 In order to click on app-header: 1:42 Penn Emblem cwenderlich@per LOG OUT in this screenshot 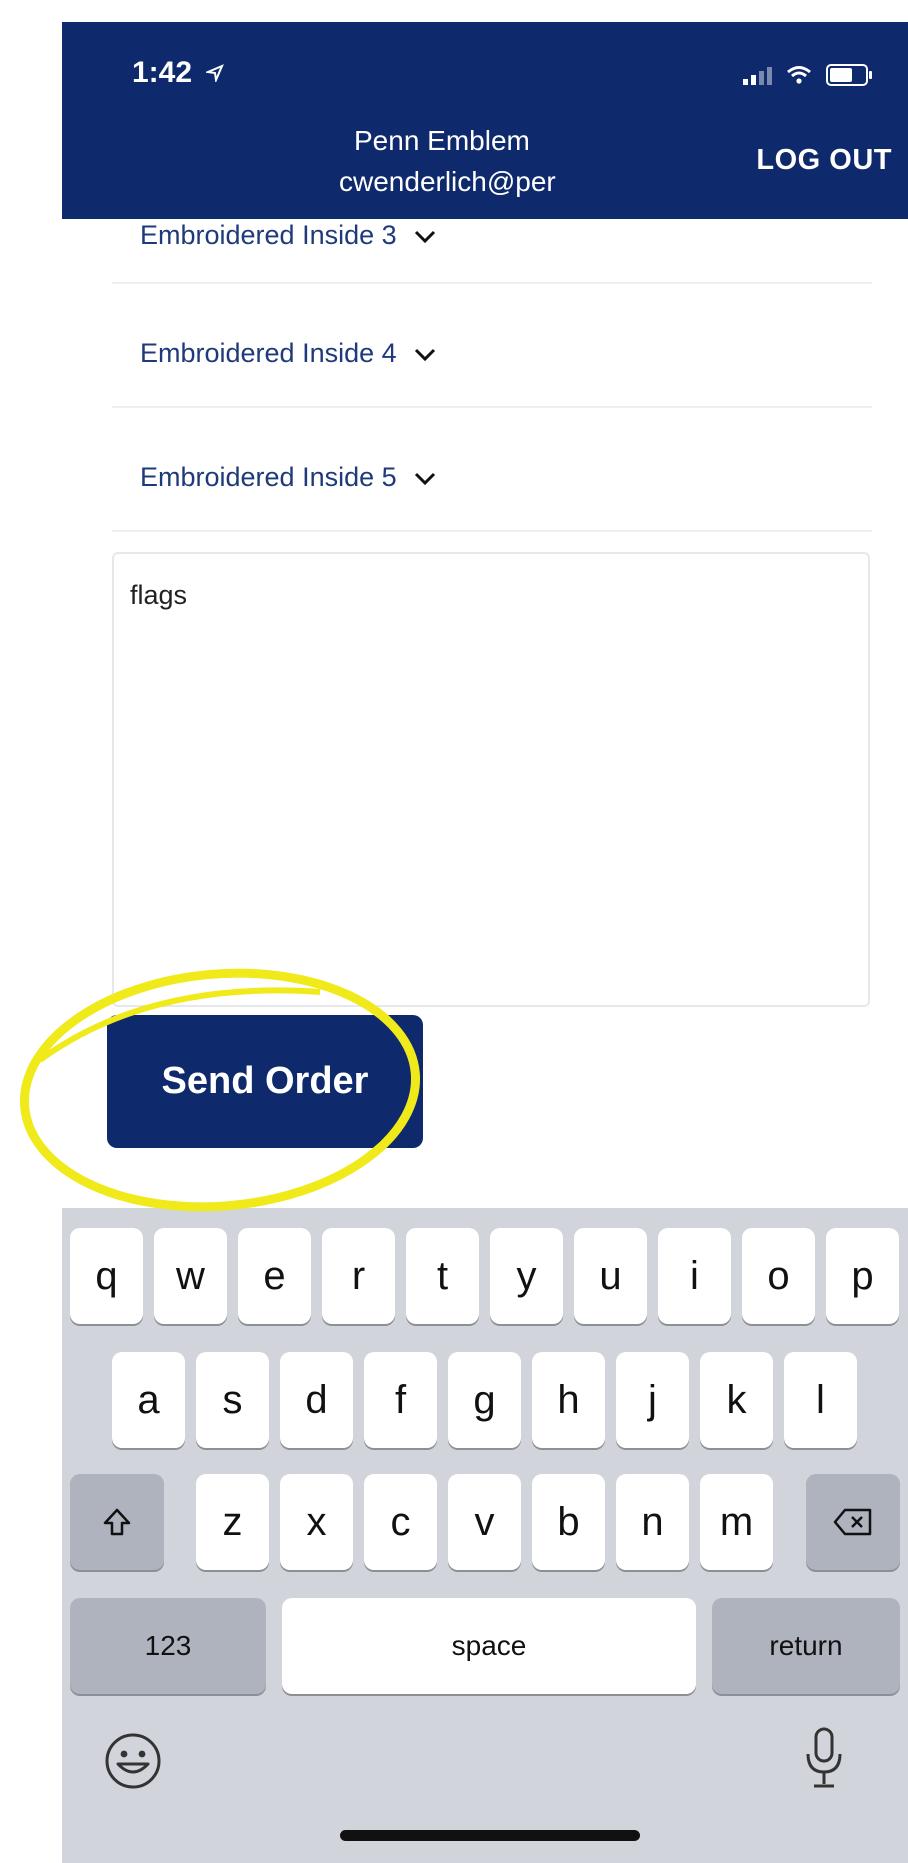, I will do `click(485, 120)`.